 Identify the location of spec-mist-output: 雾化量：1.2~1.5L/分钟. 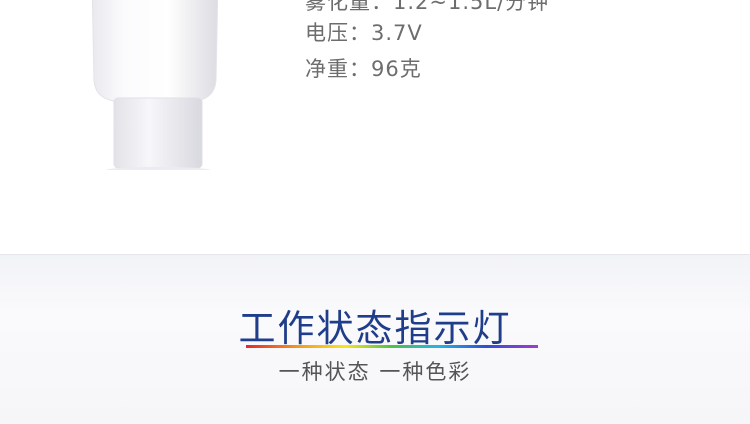
(427, 7).